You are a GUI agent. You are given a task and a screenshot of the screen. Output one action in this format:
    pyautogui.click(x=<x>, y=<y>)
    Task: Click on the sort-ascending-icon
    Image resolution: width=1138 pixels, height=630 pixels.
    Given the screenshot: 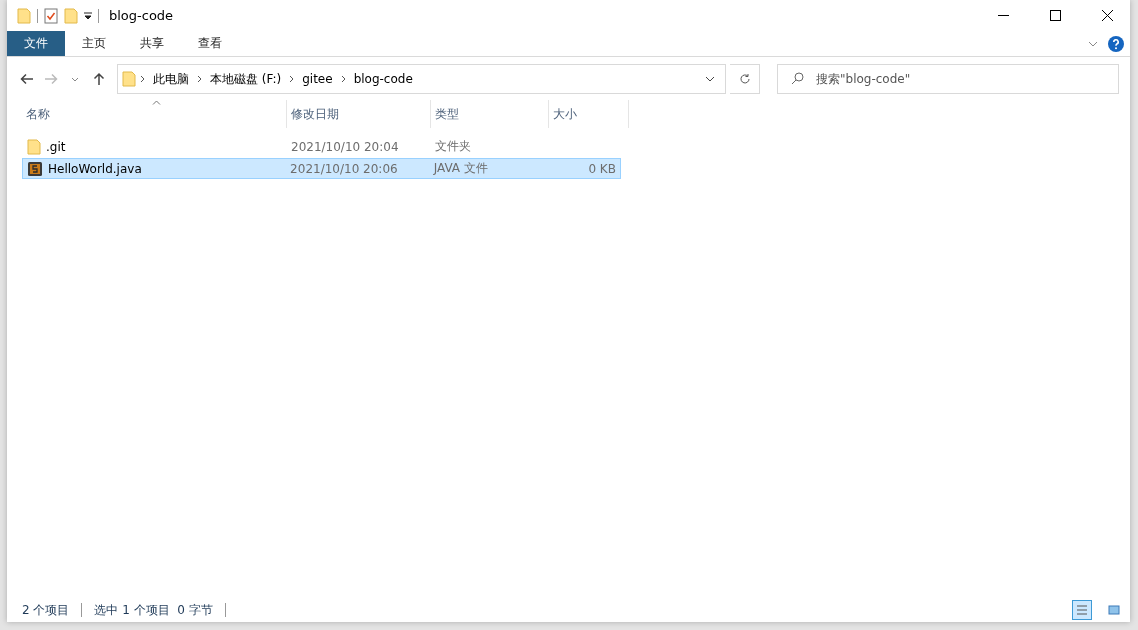 What is the action you would take?
    pyautogui.click(x=156, y=102)
    